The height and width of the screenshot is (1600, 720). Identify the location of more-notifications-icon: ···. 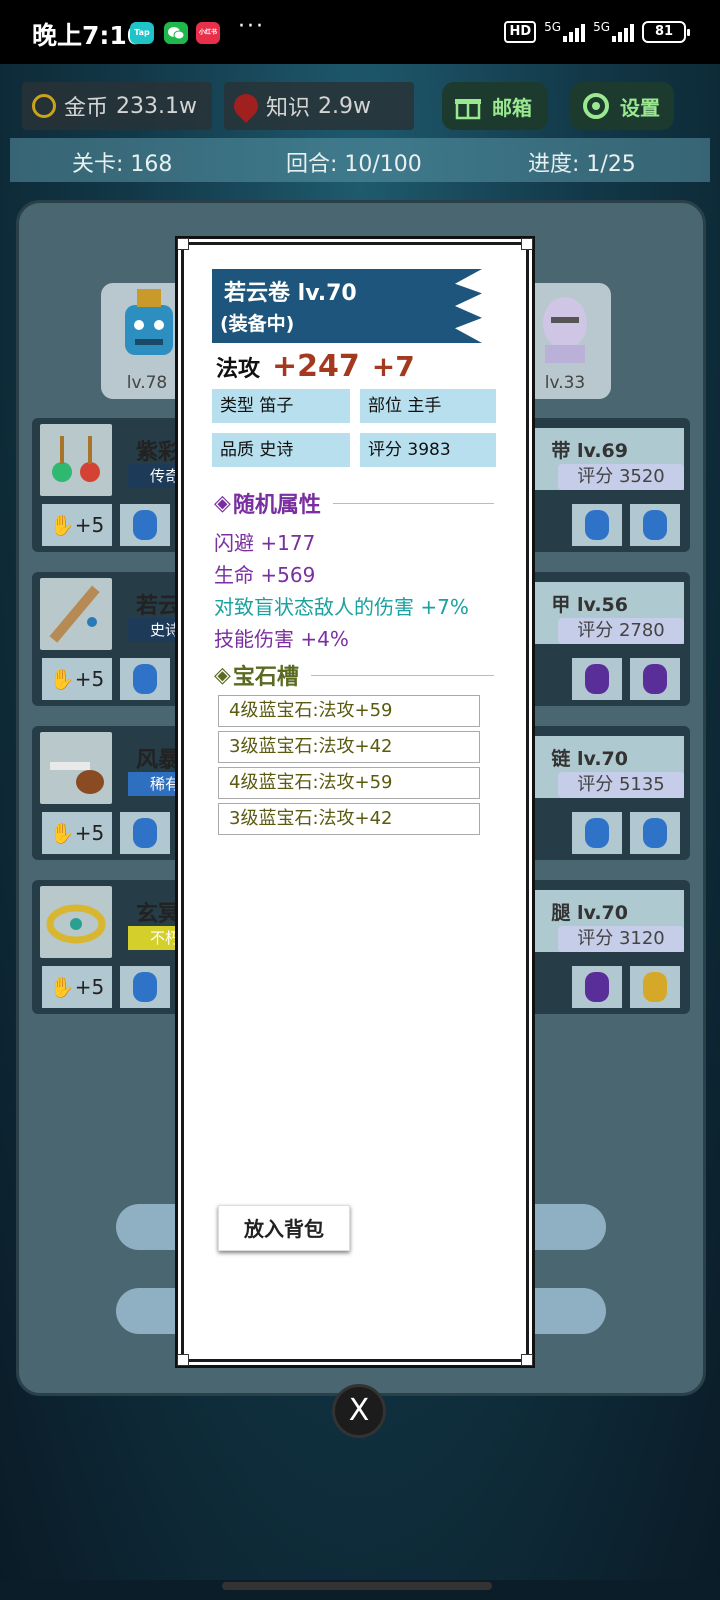
(251, 26).